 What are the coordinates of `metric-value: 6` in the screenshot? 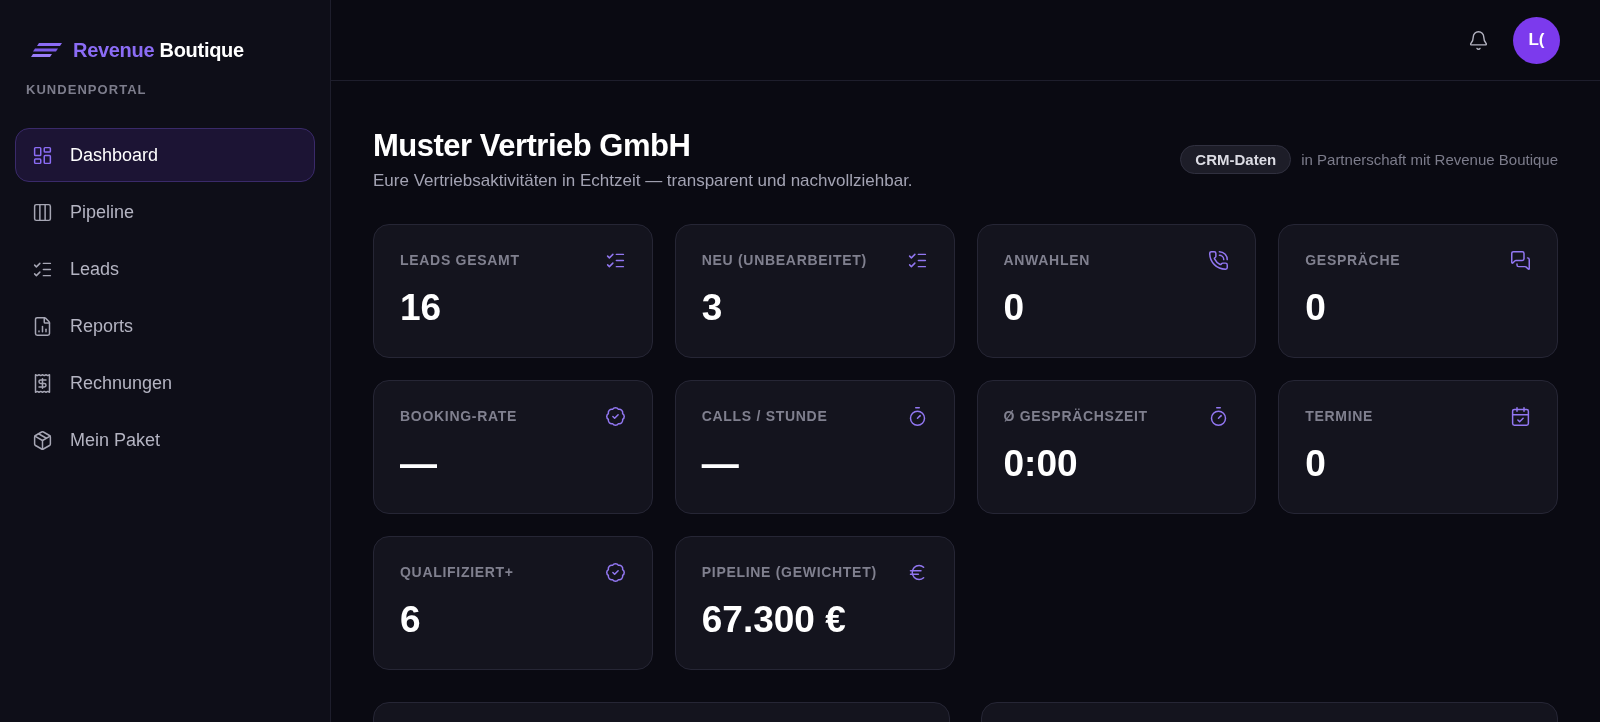 It's located at (410, 620).